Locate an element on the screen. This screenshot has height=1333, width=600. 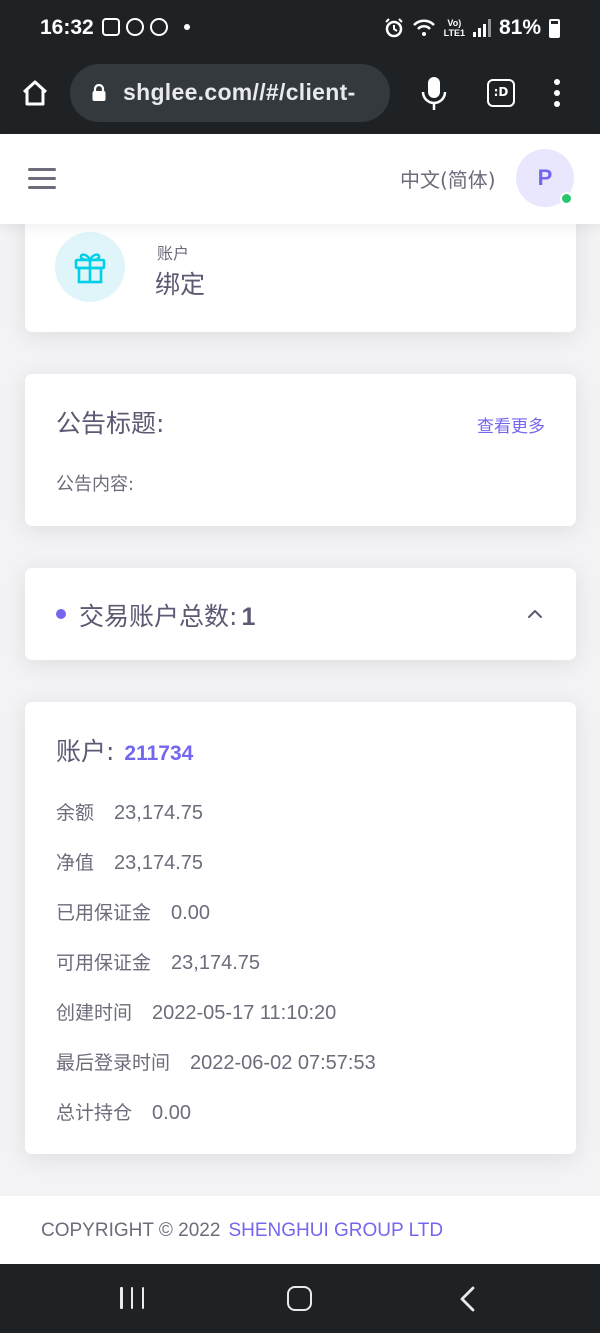
detail-label: 总计持仓 is located at coordinates (94, 1113).